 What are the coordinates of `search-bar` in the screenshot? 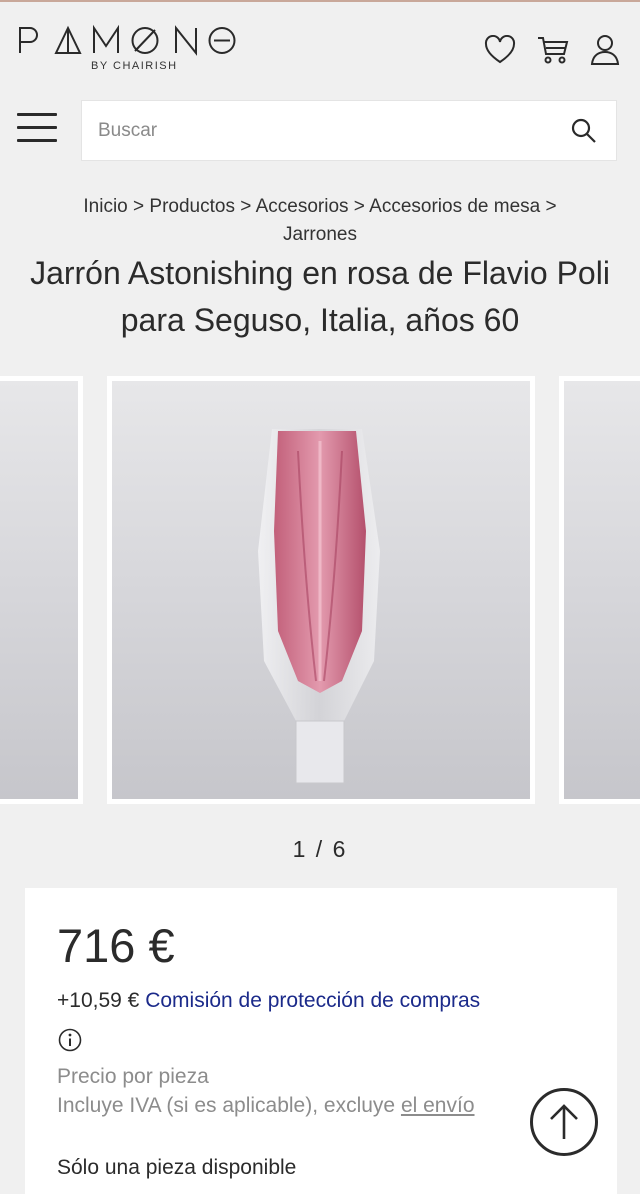 It's located at (349, 130).